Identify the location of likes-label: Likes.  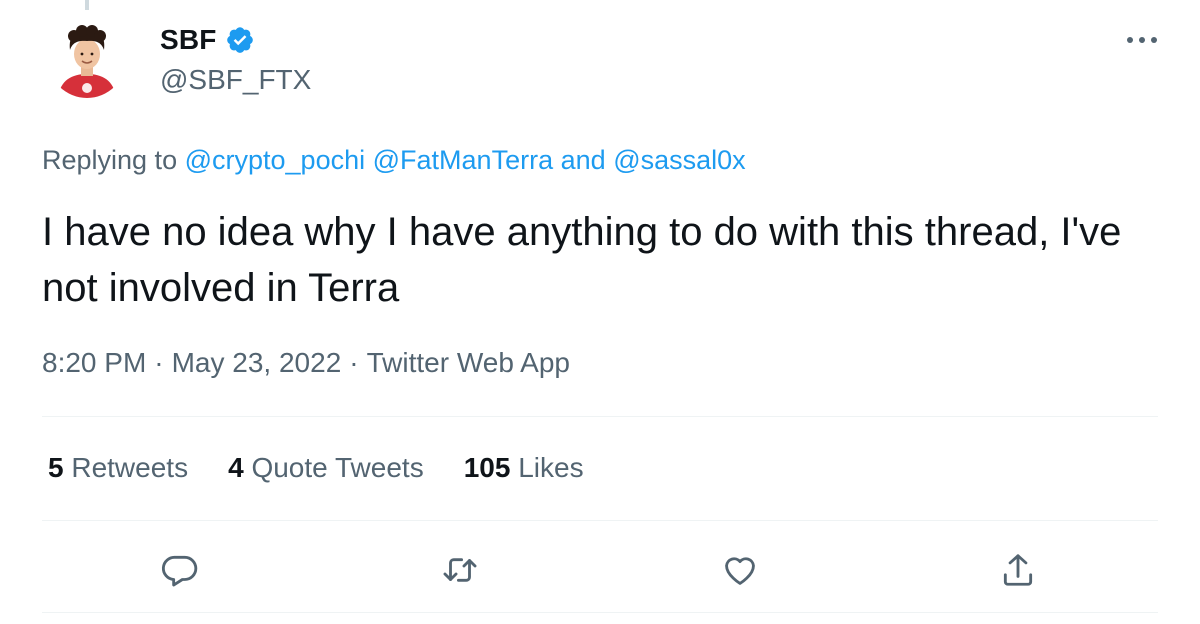
(551, 467).